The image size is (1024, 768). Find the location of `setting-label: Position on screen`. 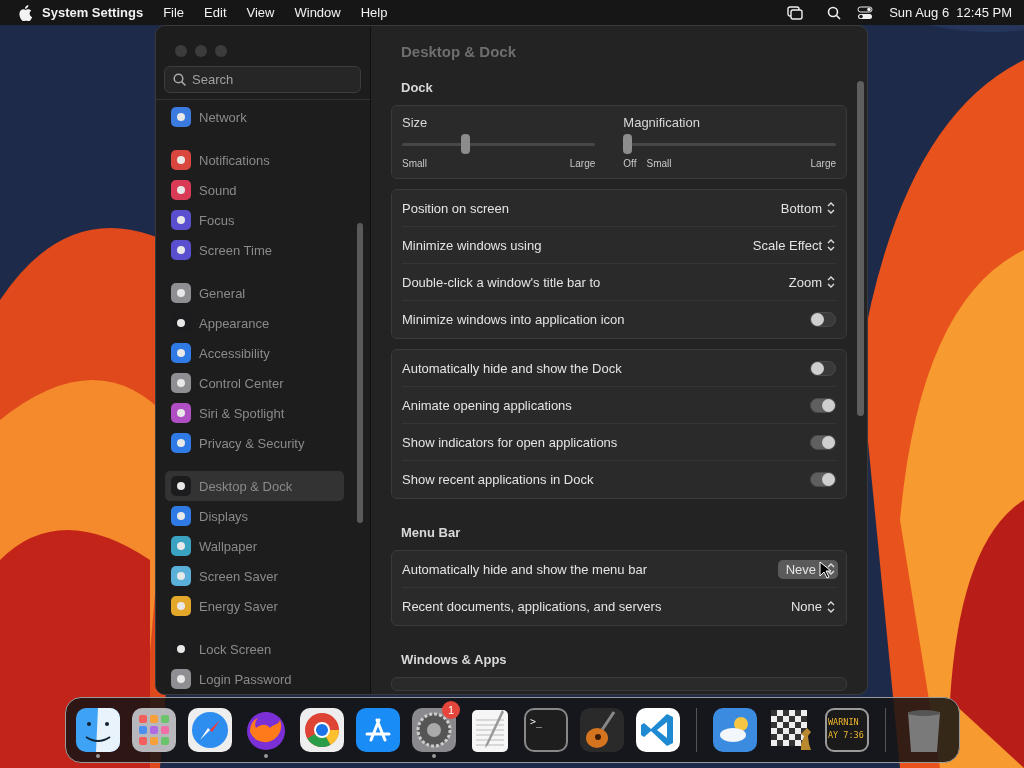

setting-label: Position on screen is located at coordinates (455, 208).